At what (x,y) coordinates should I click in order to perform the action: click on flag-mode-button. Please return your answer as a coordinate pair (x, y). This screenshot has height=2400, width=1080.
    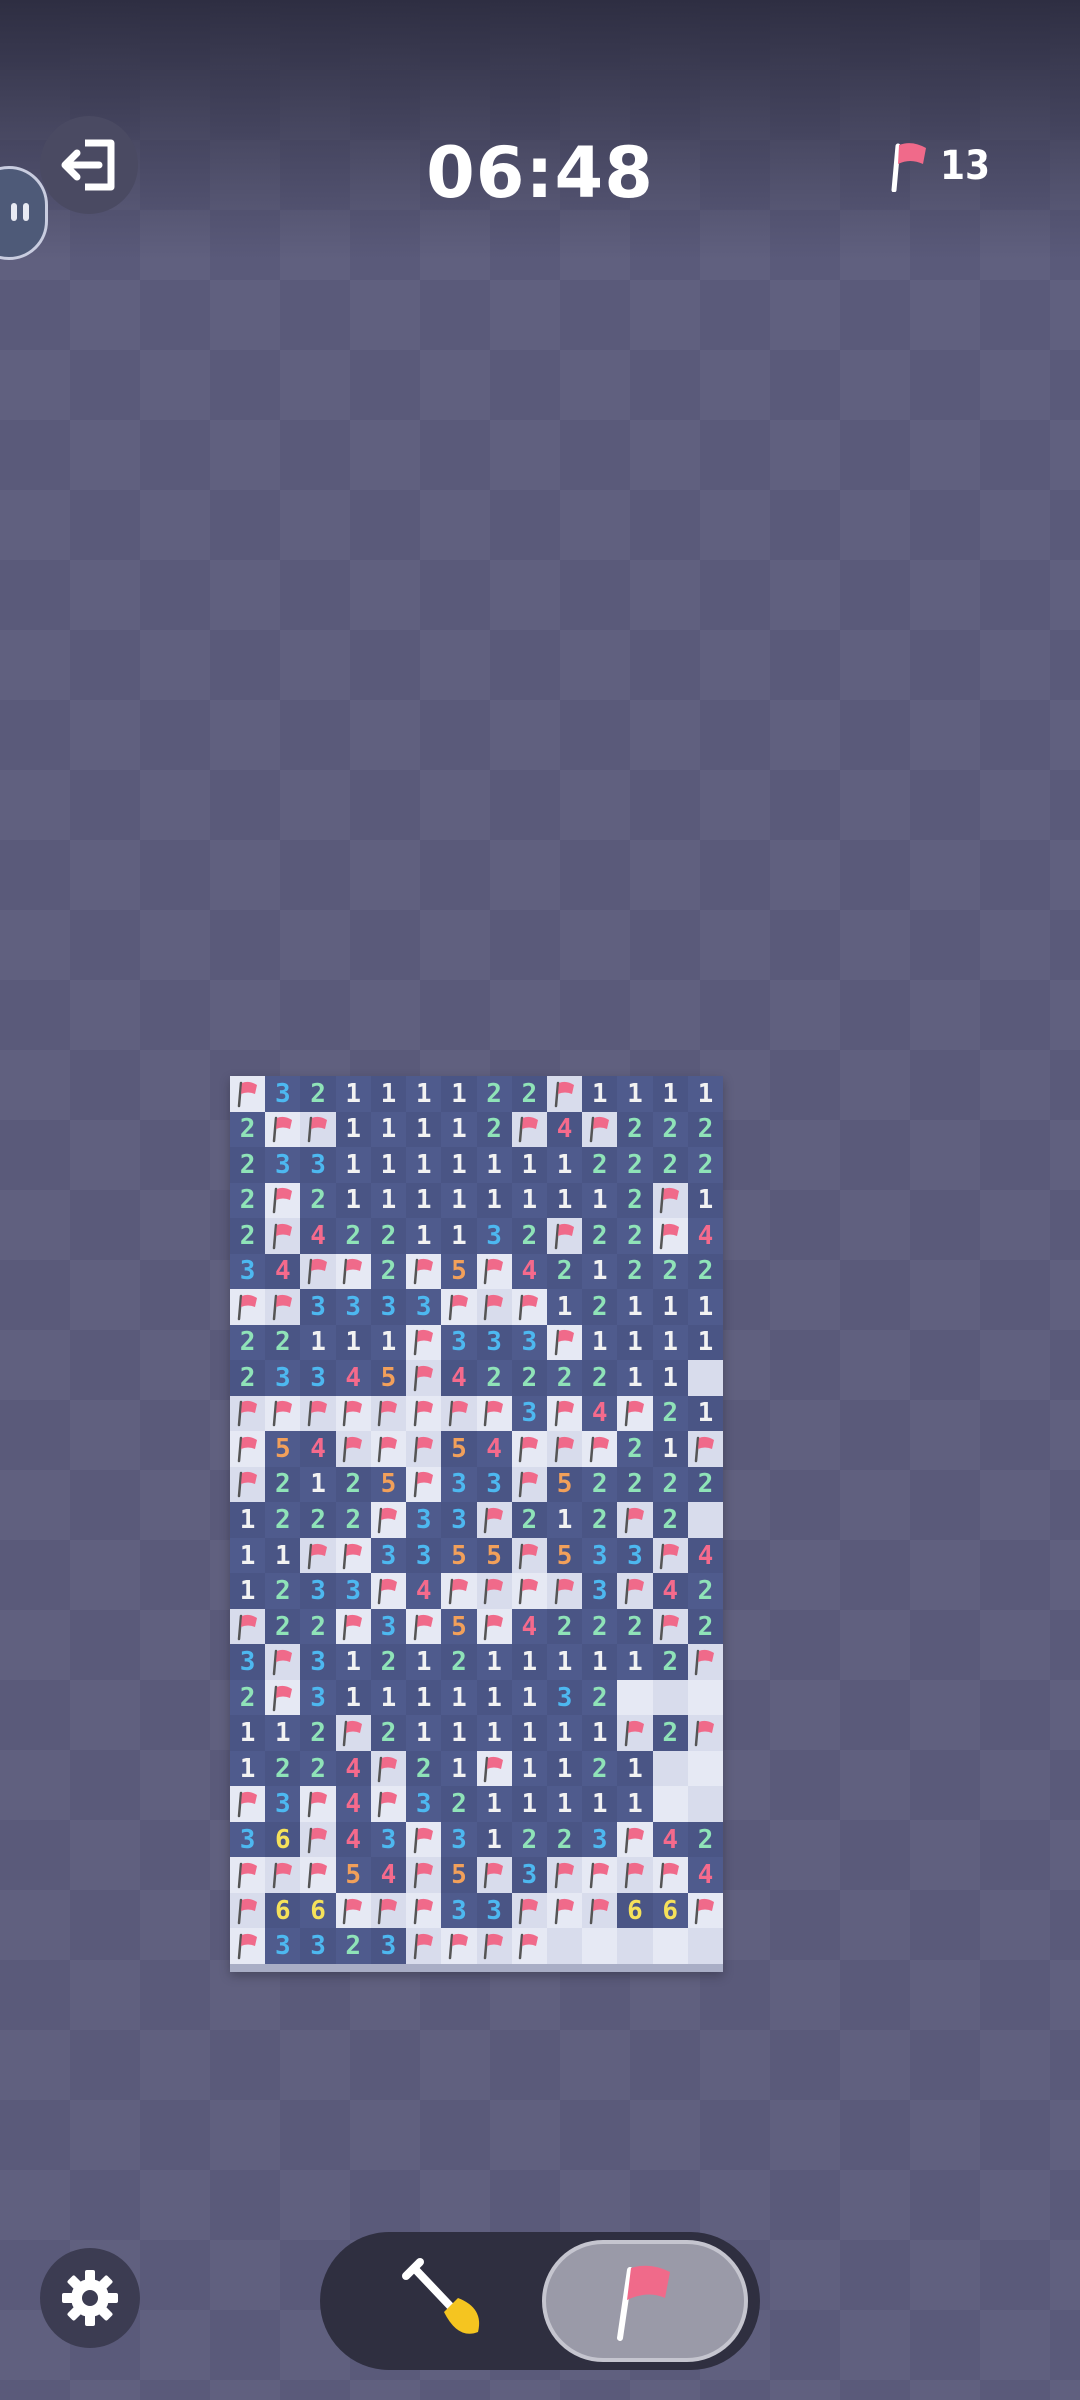
    Looking at the image, I should click on (645, 2301).